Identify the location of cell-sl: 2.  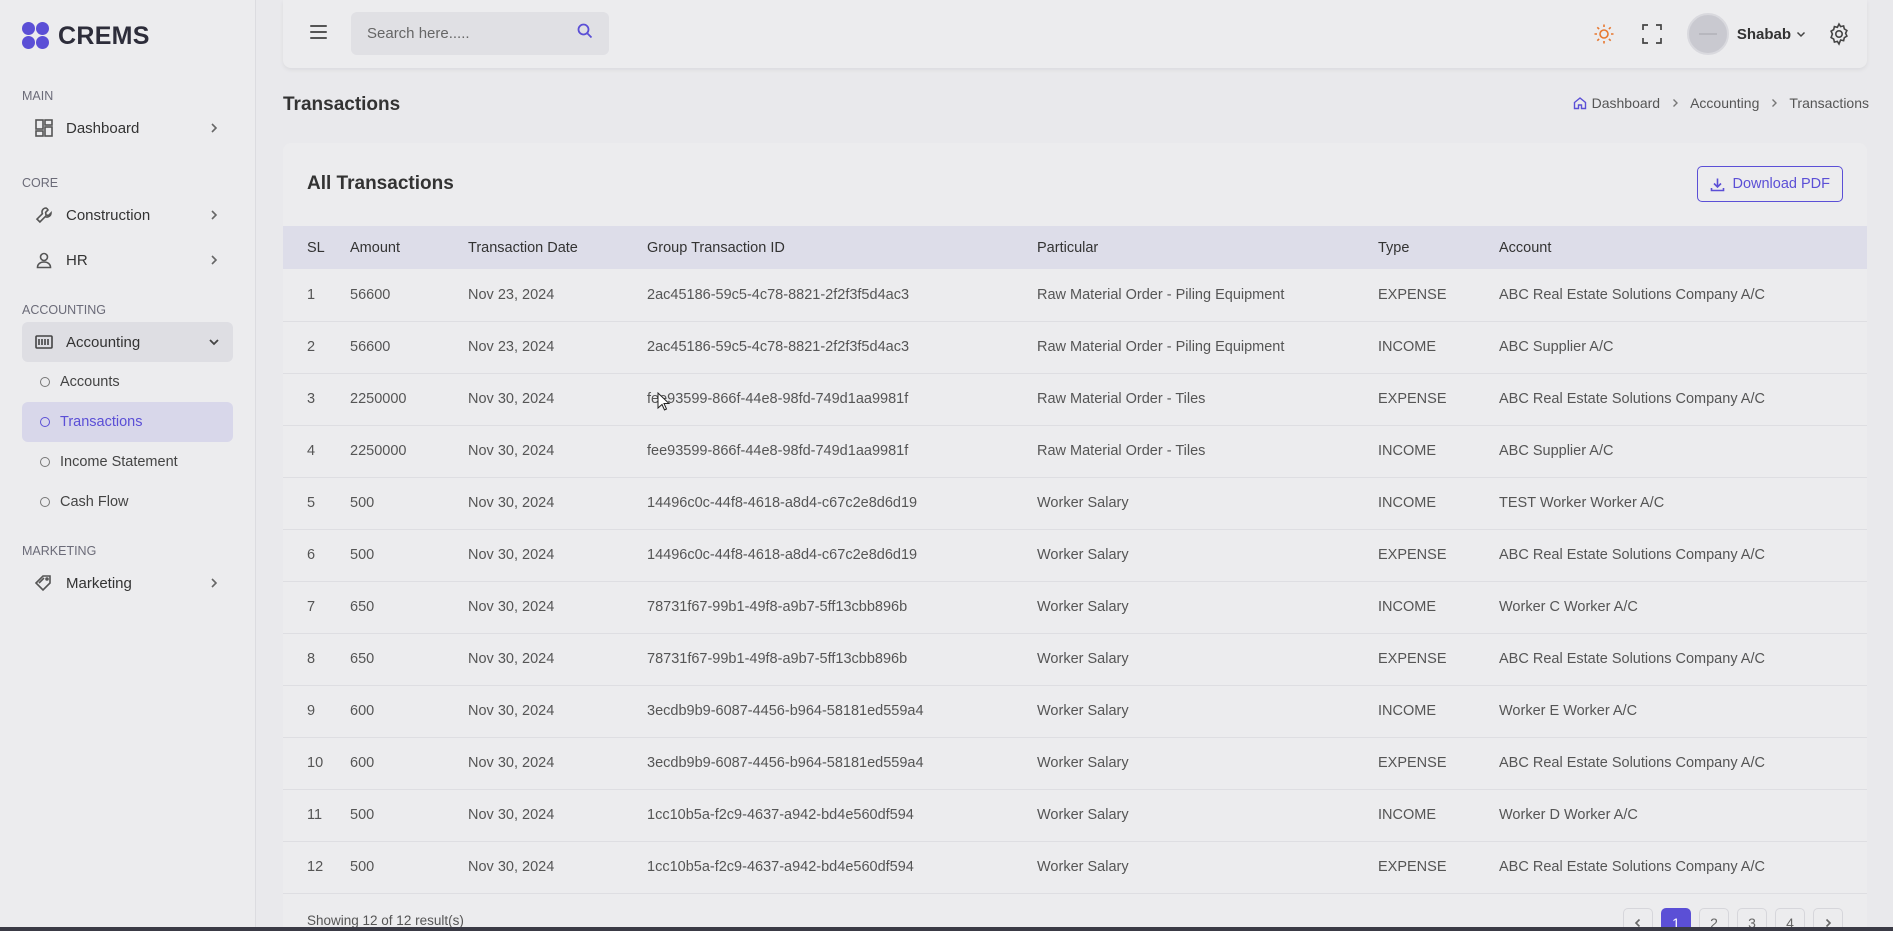
(316, 347).